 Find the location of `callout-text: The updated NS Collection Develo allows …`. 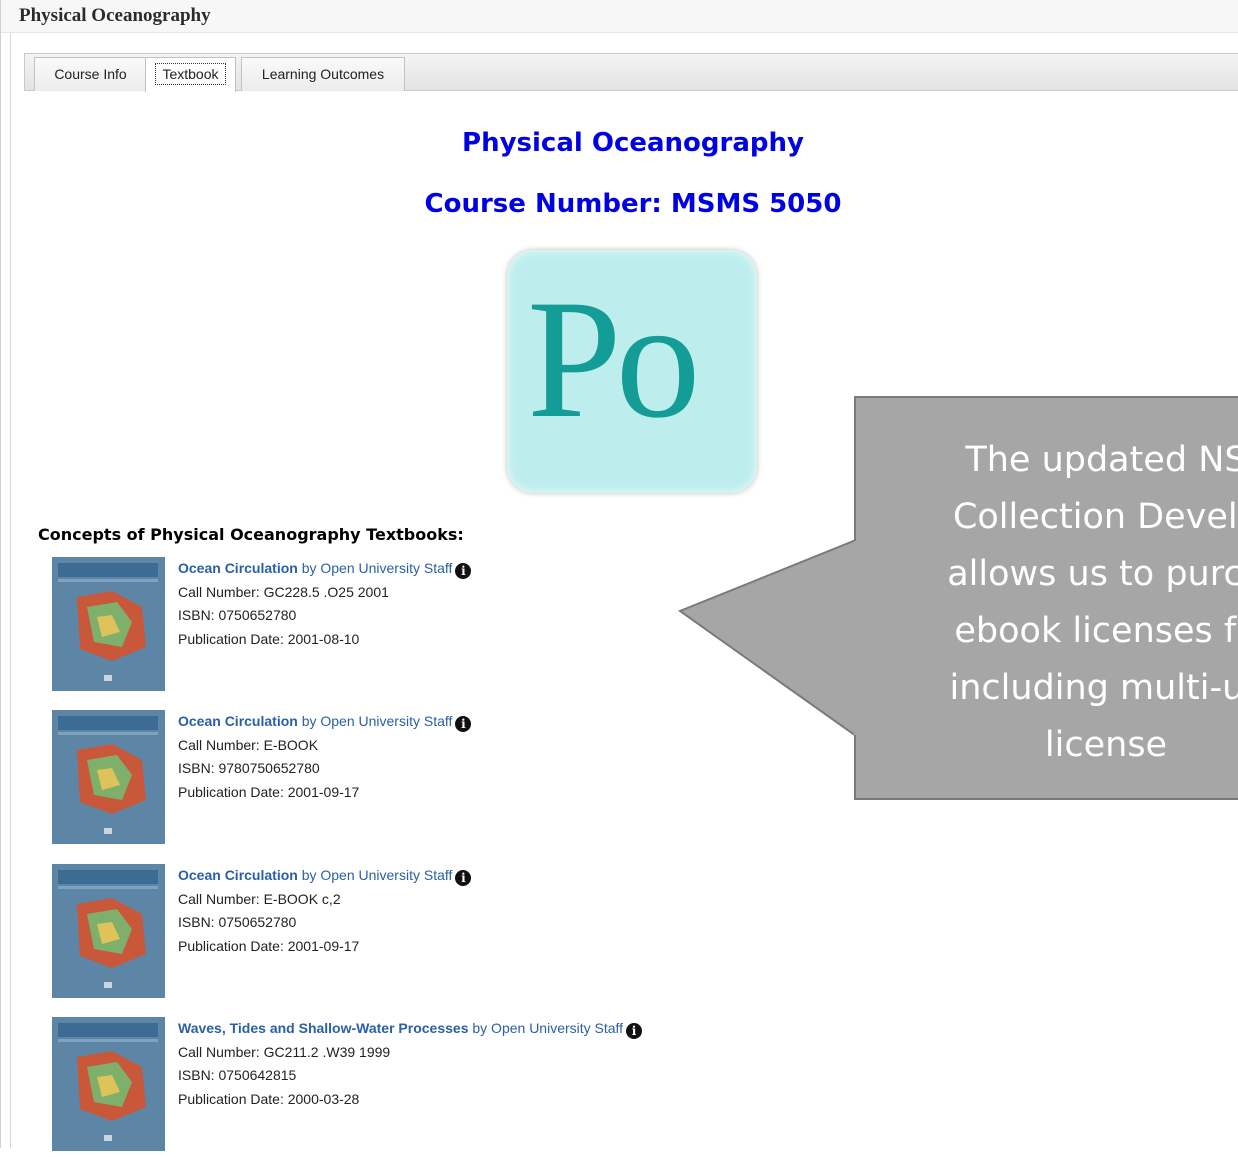

callout-text: The updated NS Collection Develo allows … is located at coordinates (1092, 602).